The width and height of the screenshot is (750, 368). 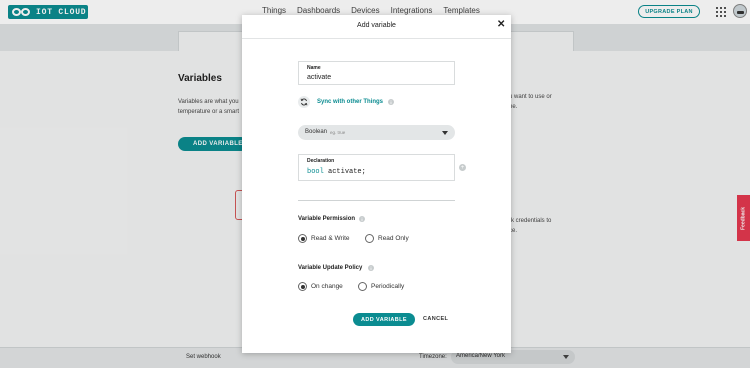 I want to click on radio-read-only, so click(x=369, y=238).